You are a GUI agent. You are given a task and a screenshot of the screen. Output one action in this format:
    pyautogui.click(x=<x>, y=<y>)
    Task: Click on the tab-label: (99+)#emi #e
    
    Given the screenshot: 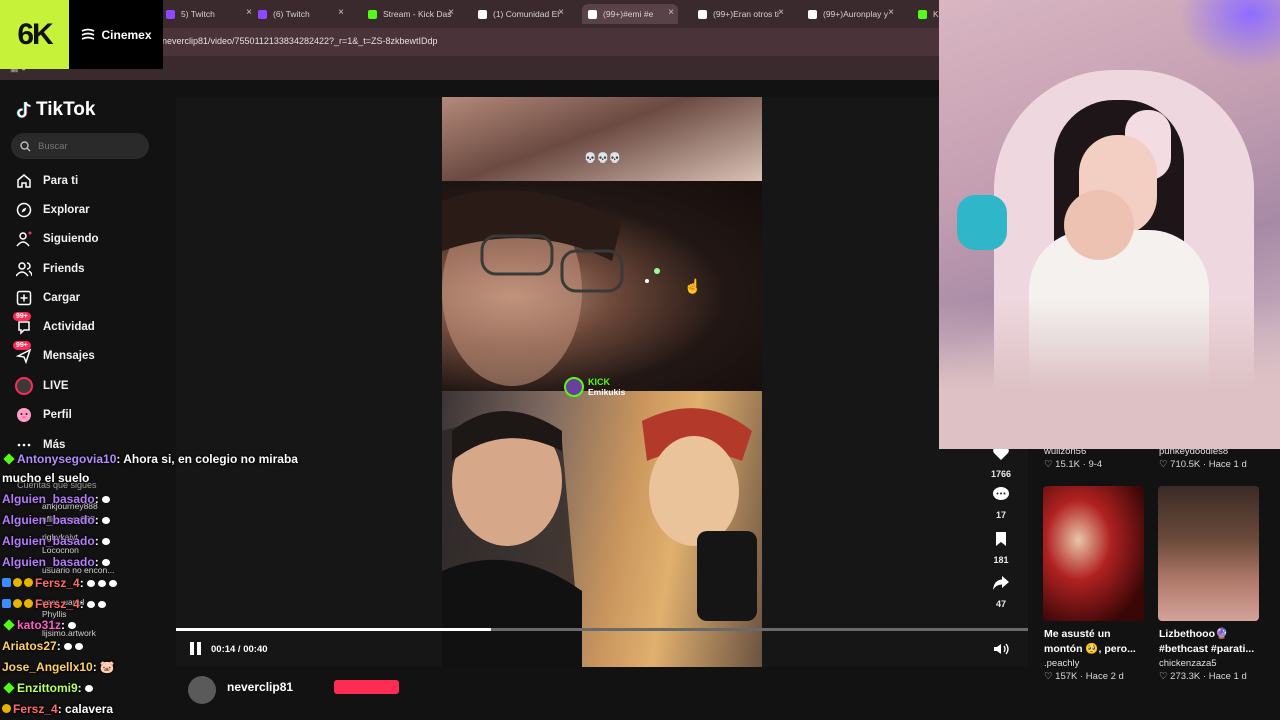 What is the action you would take?
    pyautogui.click(x=628, y=14)
    